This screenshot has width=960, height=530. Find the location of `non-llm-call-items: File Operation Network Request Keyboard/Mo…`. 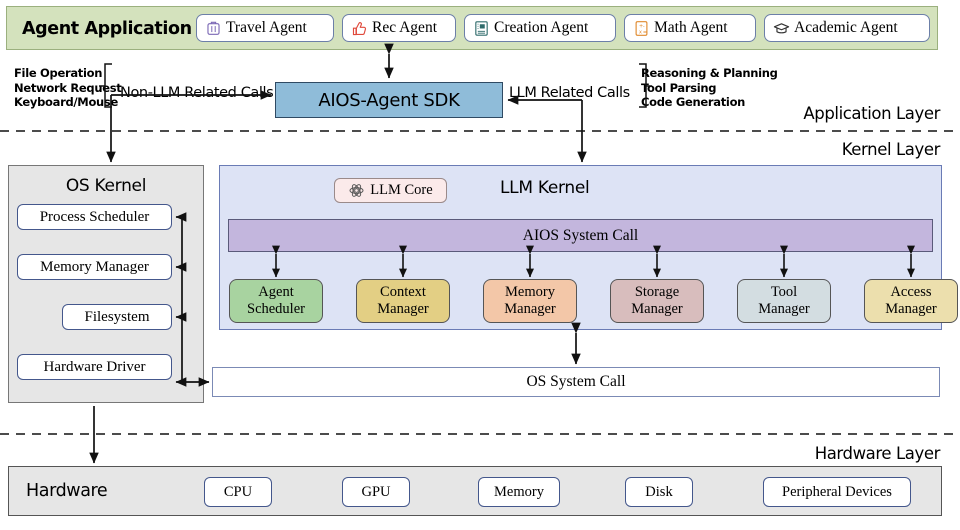

non-llm-call-items: File Operation Network Request Keyboard/Mo… is located at coordinates (68, 88).